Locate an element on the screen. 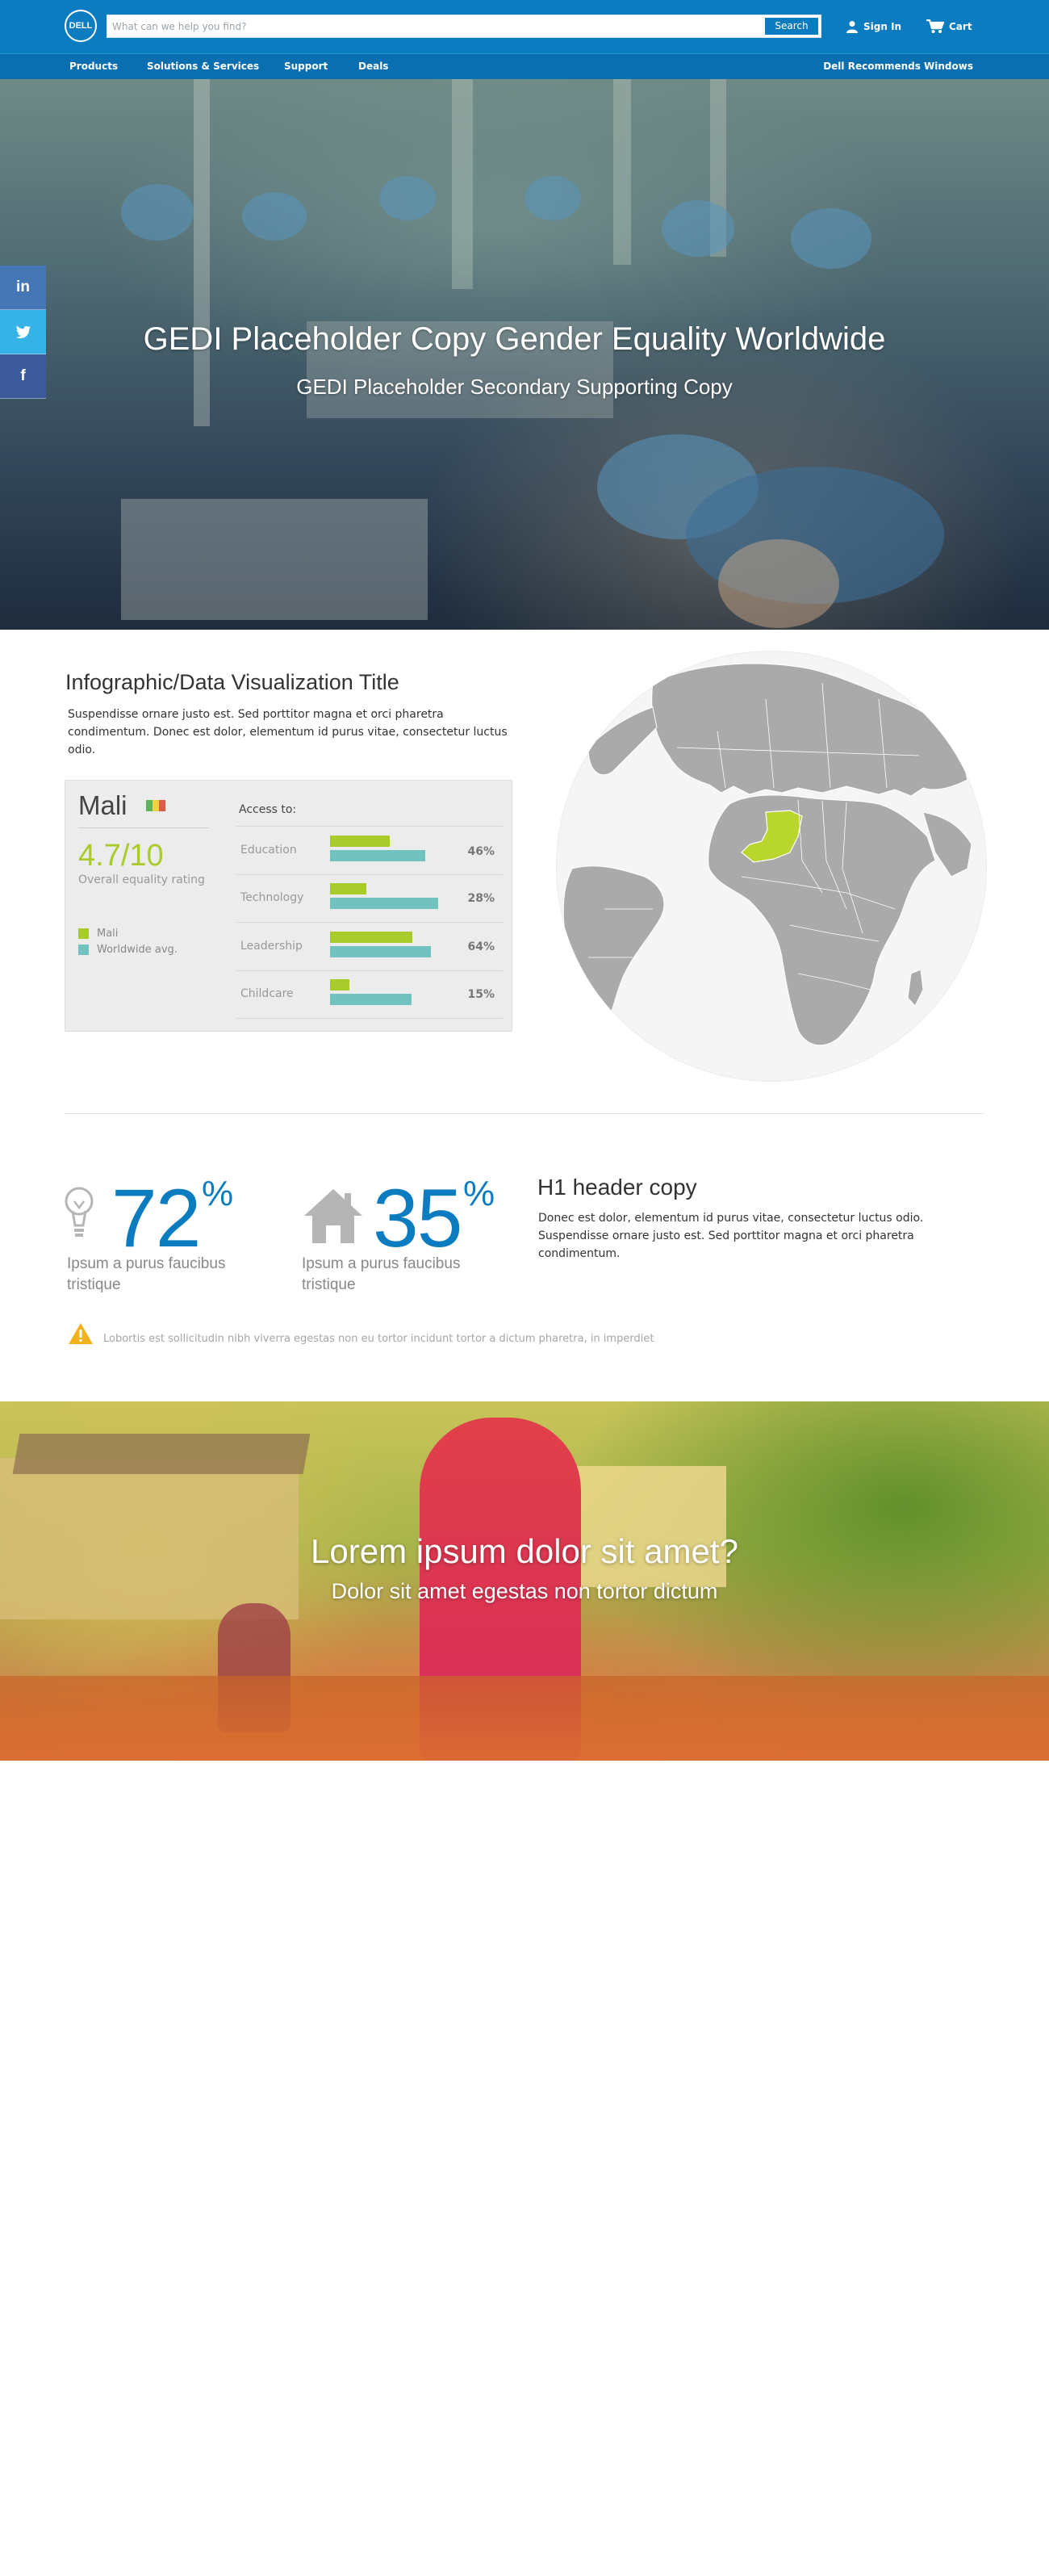  twitter-icon is located at coordinates (23, 331).